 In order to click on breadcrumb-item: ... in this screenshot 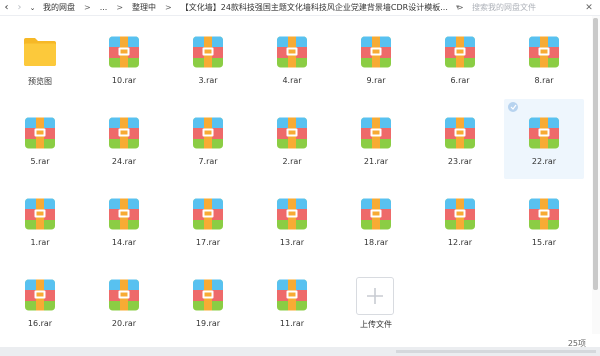, I will do `click(104, 7)`.